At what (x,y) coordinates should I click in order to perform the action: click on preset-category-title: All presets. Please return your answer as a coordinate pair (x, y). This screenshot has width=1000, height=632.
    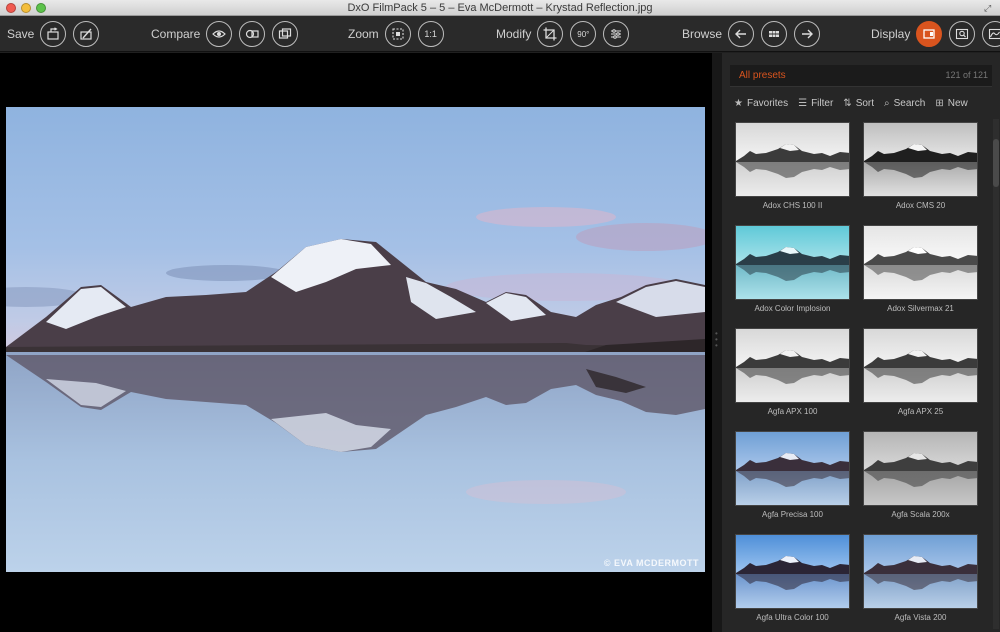
    Looking at the image, I should click on (762, 75).